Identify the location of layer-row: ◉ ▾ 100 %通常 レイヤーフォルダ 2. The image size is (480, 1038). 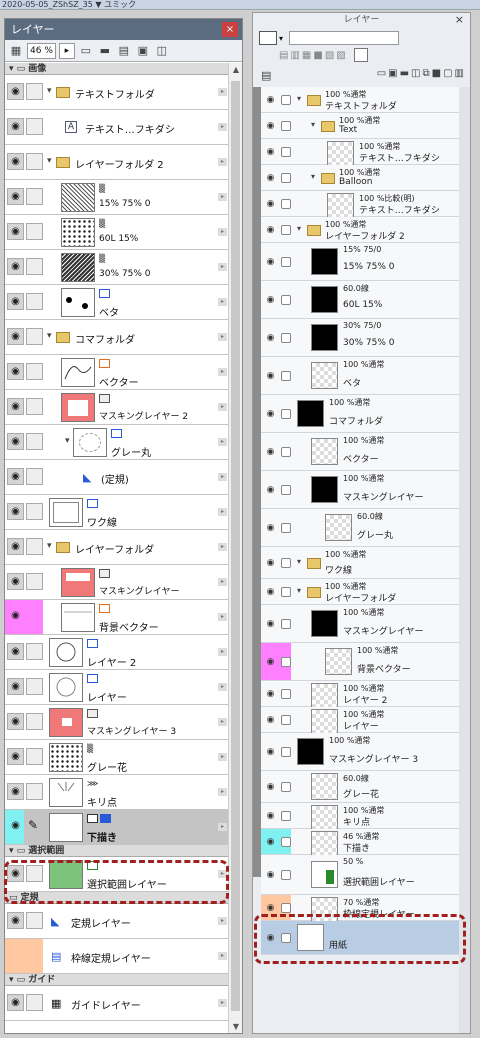
(361, 230).